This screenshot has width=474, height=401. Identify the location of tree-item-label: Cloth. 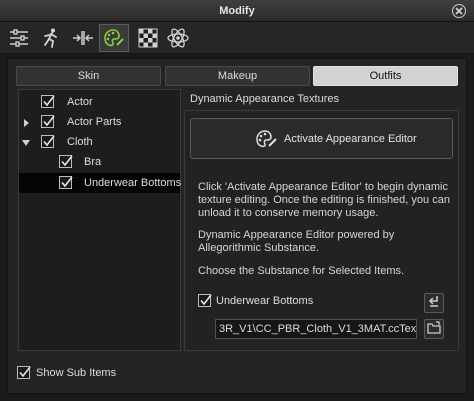
(80, 142).